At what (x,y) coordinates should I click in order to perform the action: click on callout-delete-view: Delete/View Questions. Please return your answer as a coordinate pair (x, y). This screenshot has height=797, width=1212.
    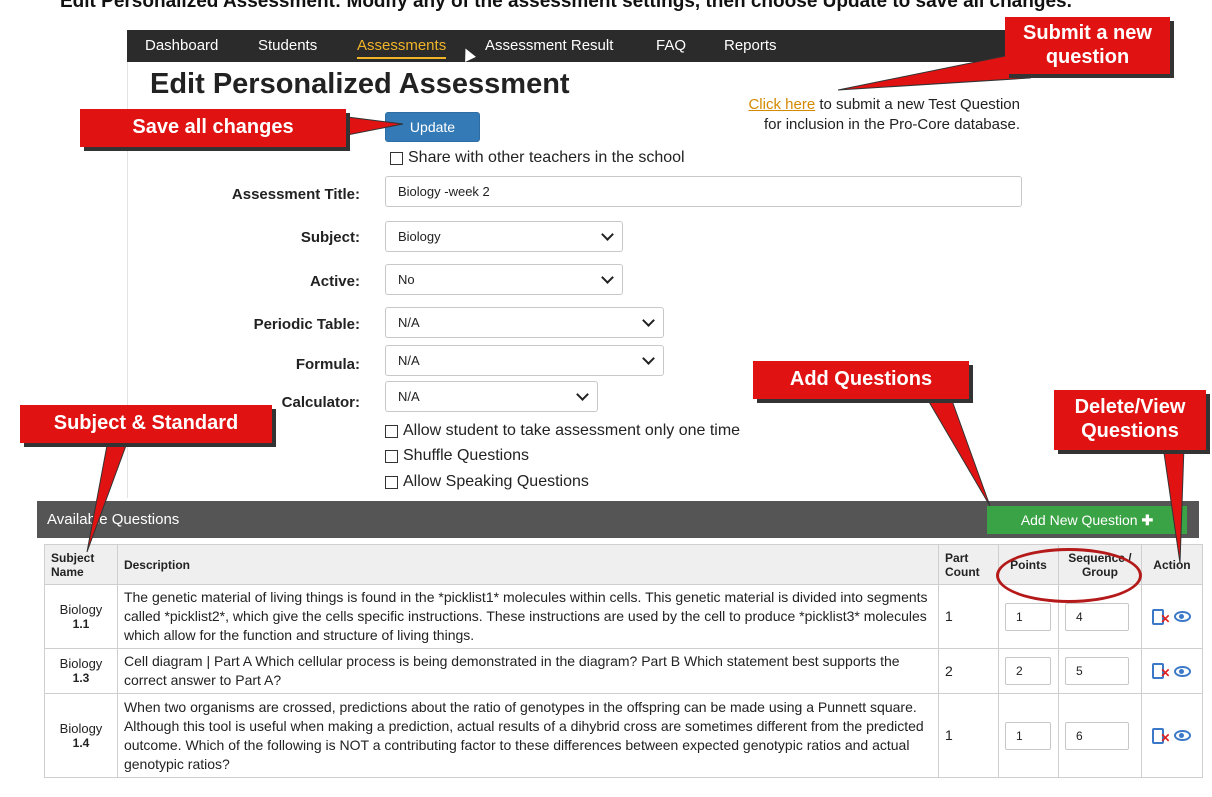
    Looking at the image, I should click on (1130, 420).